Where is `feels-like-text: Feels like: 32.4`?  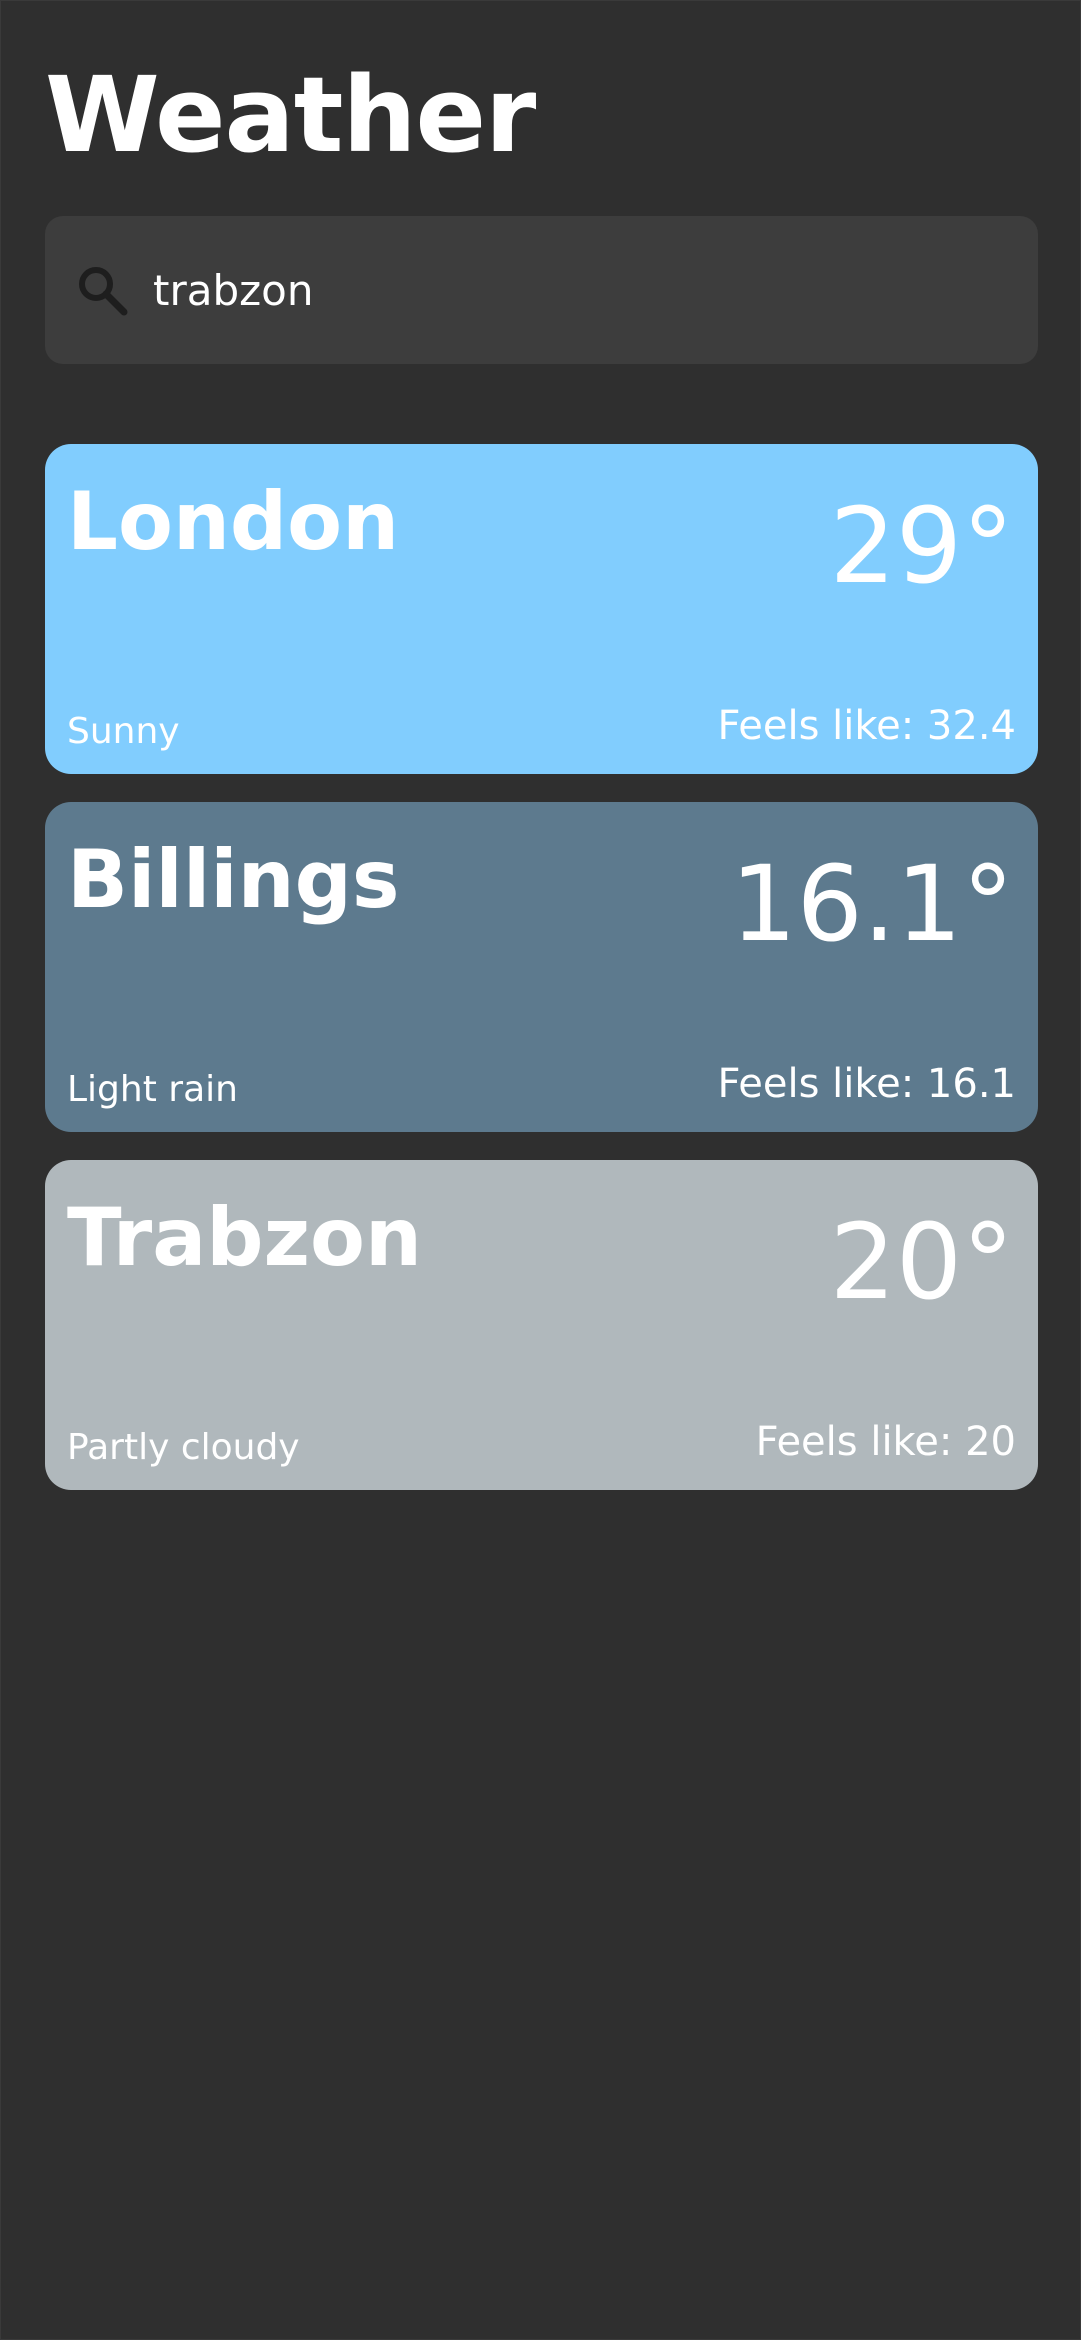 feels-like-text: Feels like: 32.4 is located at coordinates (866, 726).